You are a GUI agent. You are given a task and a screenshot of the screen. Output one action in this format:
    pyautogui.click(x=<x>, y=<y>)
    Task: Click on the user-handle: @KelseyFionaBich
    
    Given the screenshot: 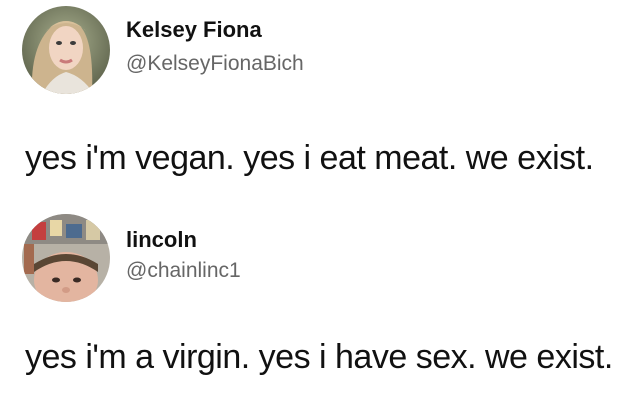 What is the action you would take?
    pyautogui.click(x=215, y=64)
    